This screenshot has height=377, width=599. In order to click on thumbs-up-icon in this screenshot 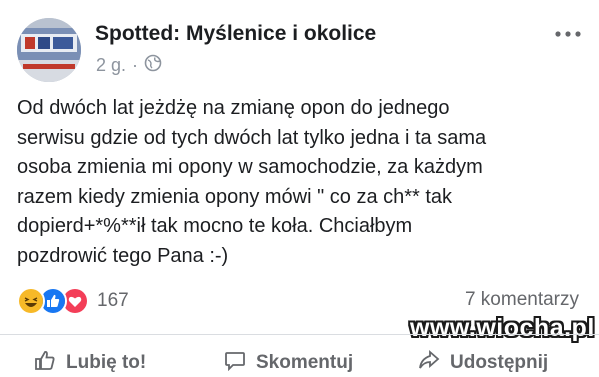, I will do `click(45, 363)`.